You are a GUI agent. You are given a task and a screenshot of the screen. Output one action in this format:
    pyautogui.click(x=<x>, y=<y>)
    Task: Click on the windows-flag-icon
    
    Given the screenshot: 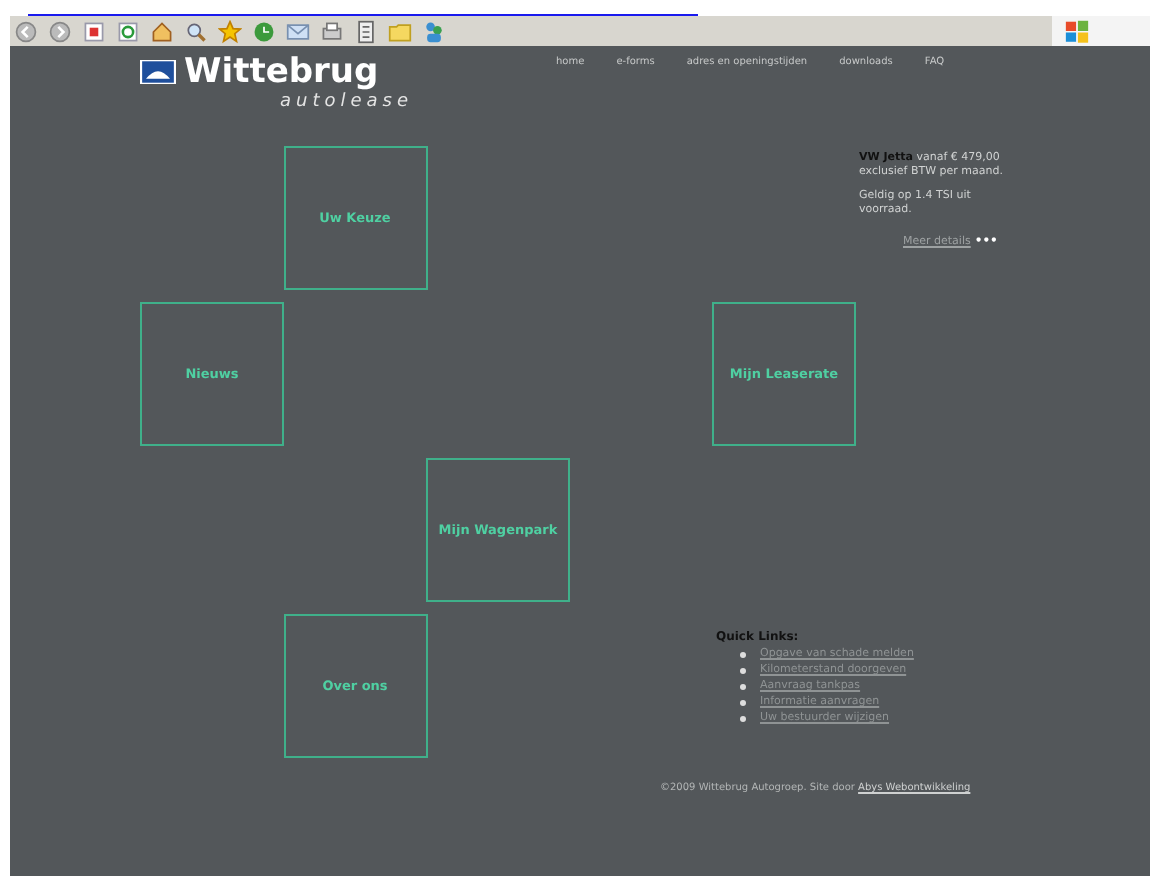 What is the action you would take?
    pyautogui.click(x=1077, y=31)
    